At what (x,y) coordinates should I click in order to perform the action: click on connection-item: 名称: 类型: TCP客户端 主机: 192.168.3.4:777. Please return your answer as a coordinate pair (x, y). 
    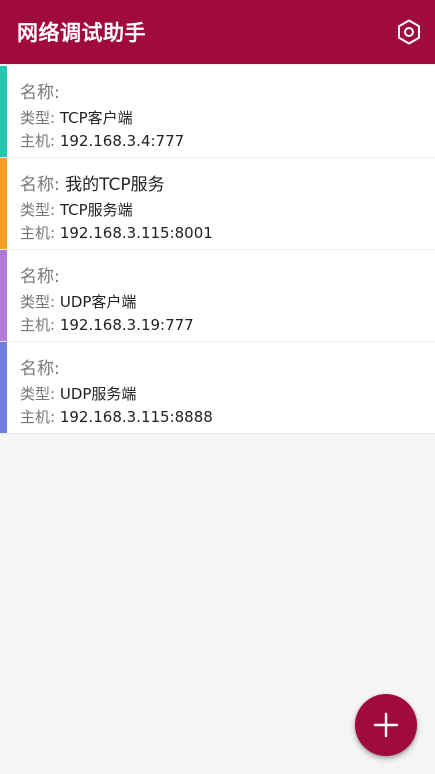
    Looking at the image, I should click on (217, 112).